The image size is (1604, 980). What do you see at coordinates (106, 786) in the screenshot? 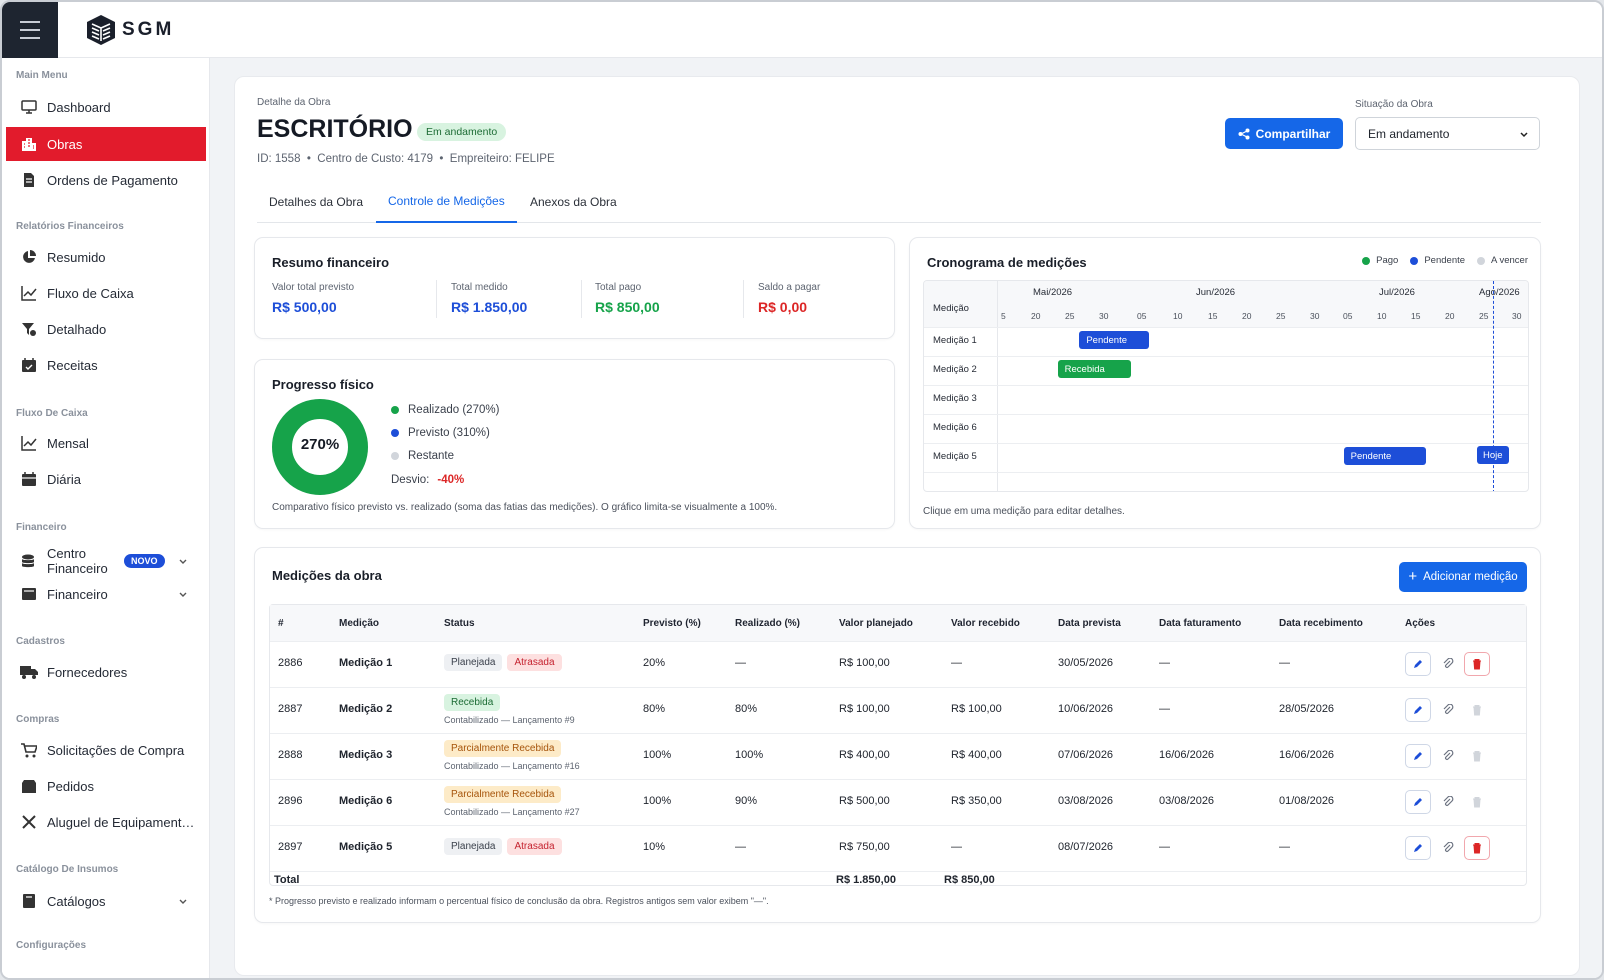
I see `sidebar-item-pedidos: Pedidos` at bounding box center [106, 786].